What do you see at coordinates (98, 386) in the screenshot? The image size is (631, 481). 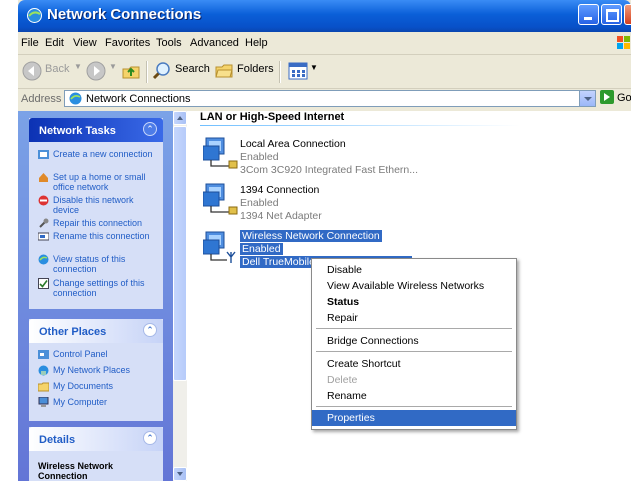 I see `place-my-documents: My Documents` at bounding box center [98, 386].